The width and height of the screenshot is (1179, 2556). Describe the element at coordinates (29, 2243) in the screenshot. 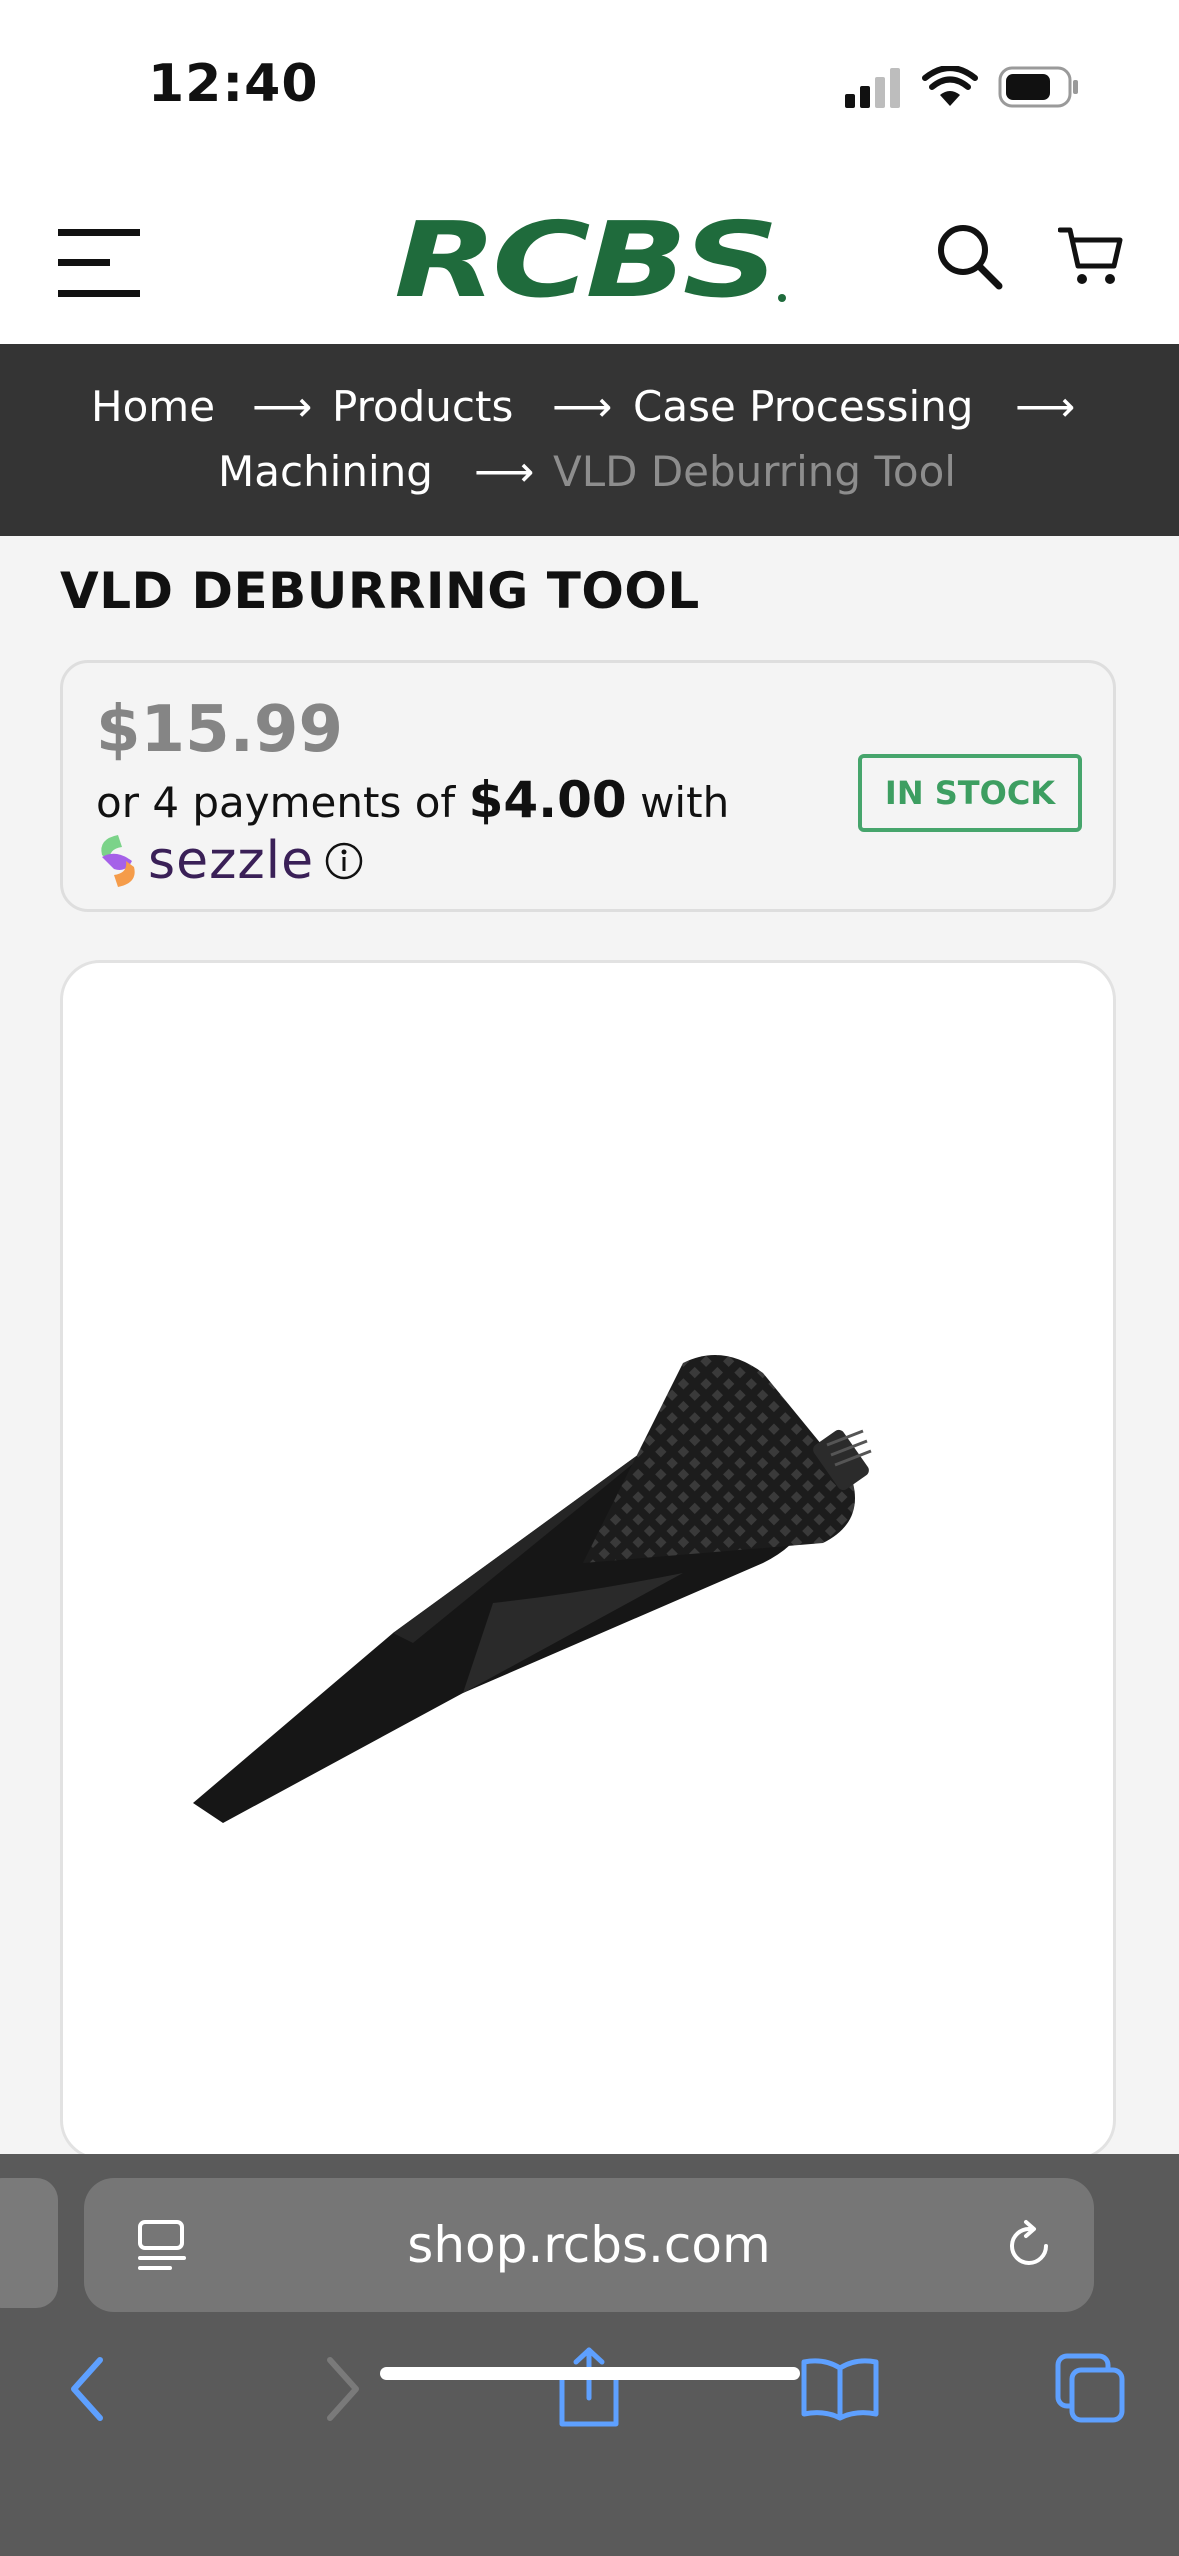

I see `previous-tab-preview` at that location.